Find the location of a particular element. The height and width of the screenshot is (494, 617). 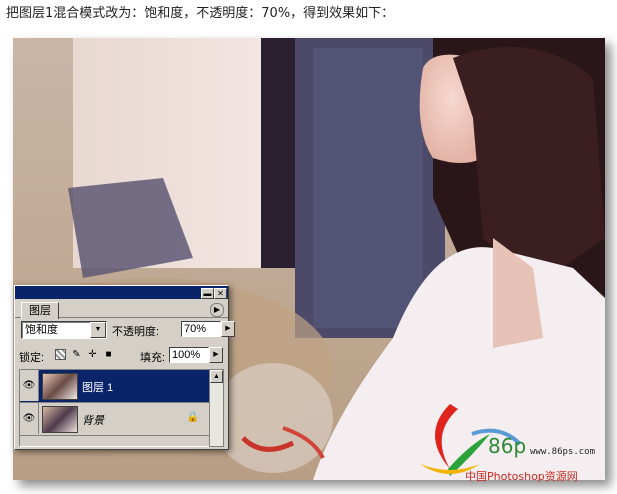

blend-mode-select: 饱和度 ▼ is located at coordinates (64, 330).